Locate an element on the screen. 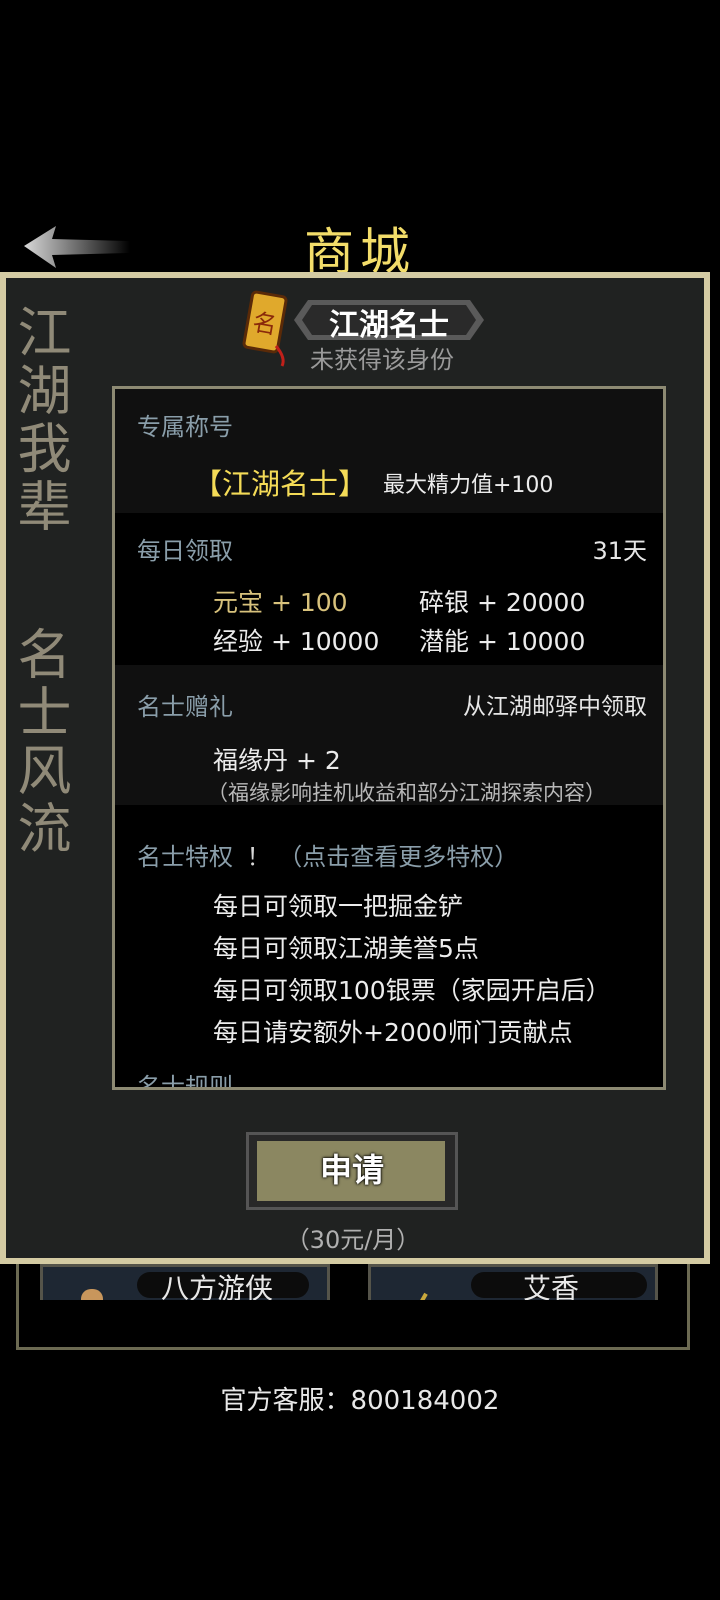 This screenshot has height=1600, width=720. apply-button-label: 申请 is located at coordinates (351, 1170).